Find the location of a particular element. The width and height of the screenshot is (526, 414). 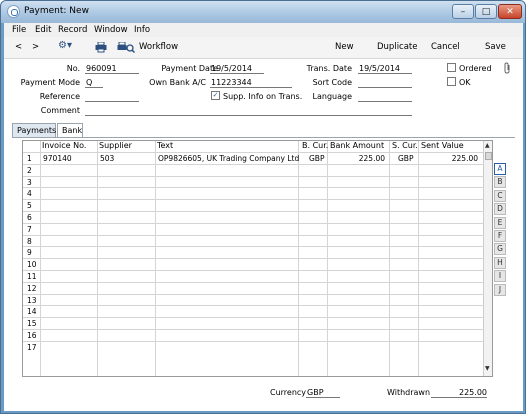

app-icon is located at coordinates (13, 11).